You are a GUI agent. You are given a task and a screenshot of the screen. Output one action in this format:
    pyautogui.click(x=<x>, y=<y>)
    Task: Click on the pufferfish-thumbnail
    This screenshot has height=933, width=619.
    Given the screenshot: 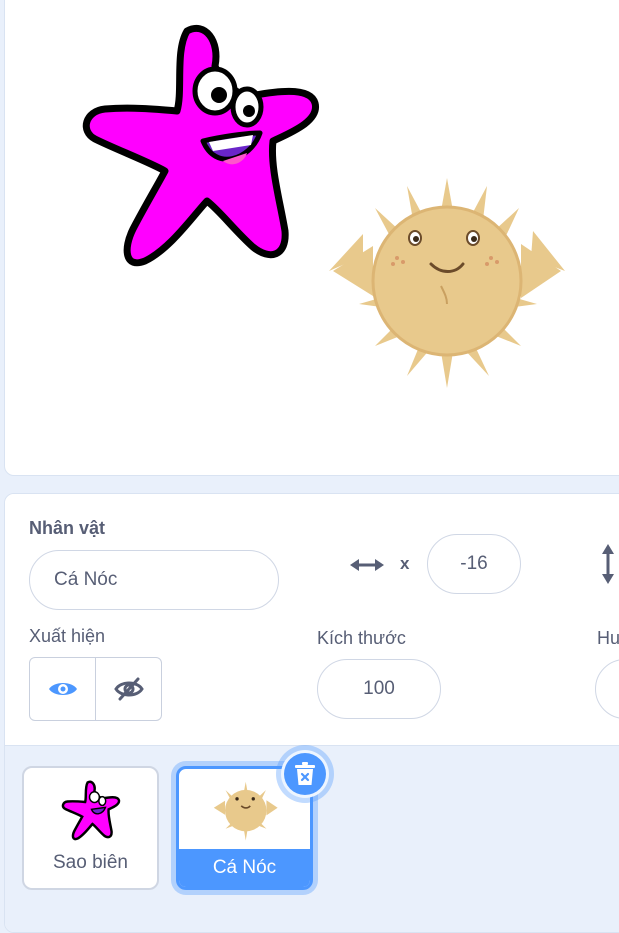 What is the action you would take?
    pyautogui.click(x=245, y=811)
    